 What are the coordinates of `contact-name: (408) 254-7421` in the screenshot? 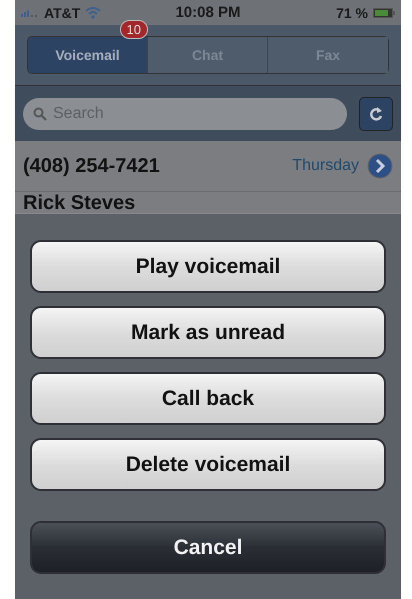 It's located at (153, 166).